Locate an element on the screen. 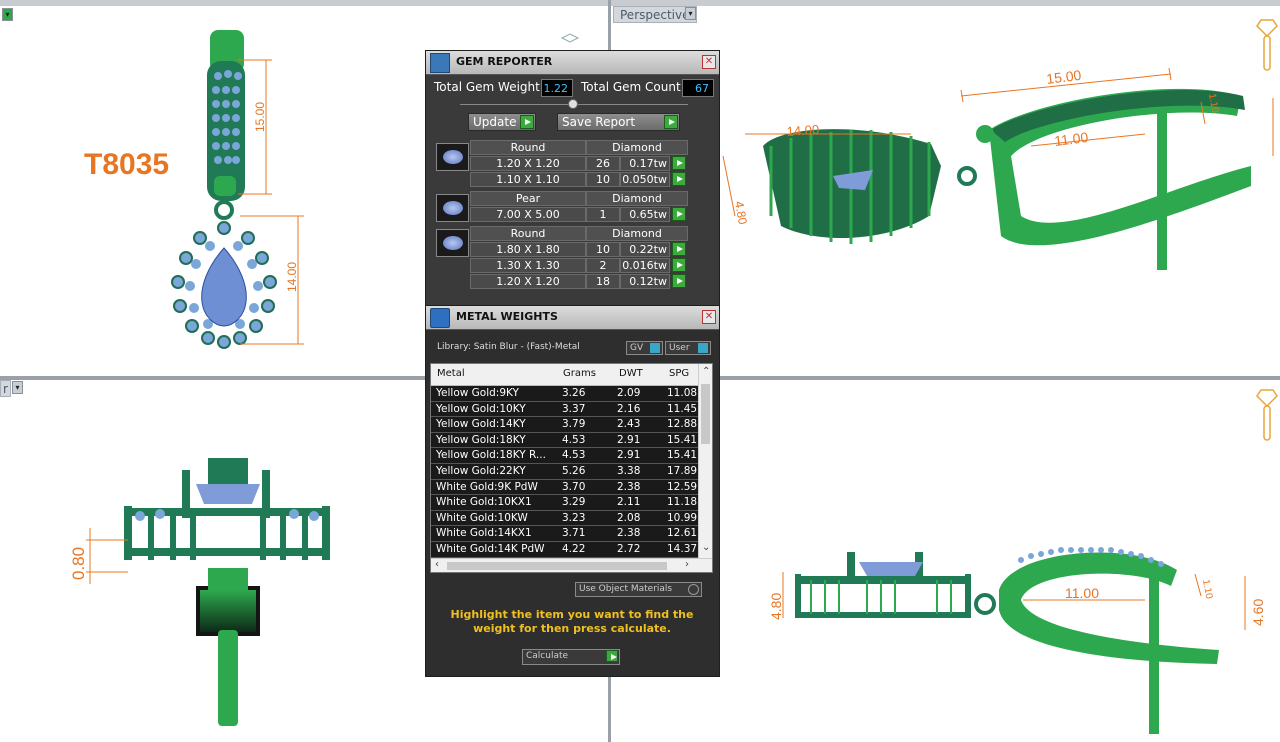 The image size is (1280, 742). table-row: Yellow Gold:18KY 4.53 2.91 15.41 is located at coordinates (565, 440).